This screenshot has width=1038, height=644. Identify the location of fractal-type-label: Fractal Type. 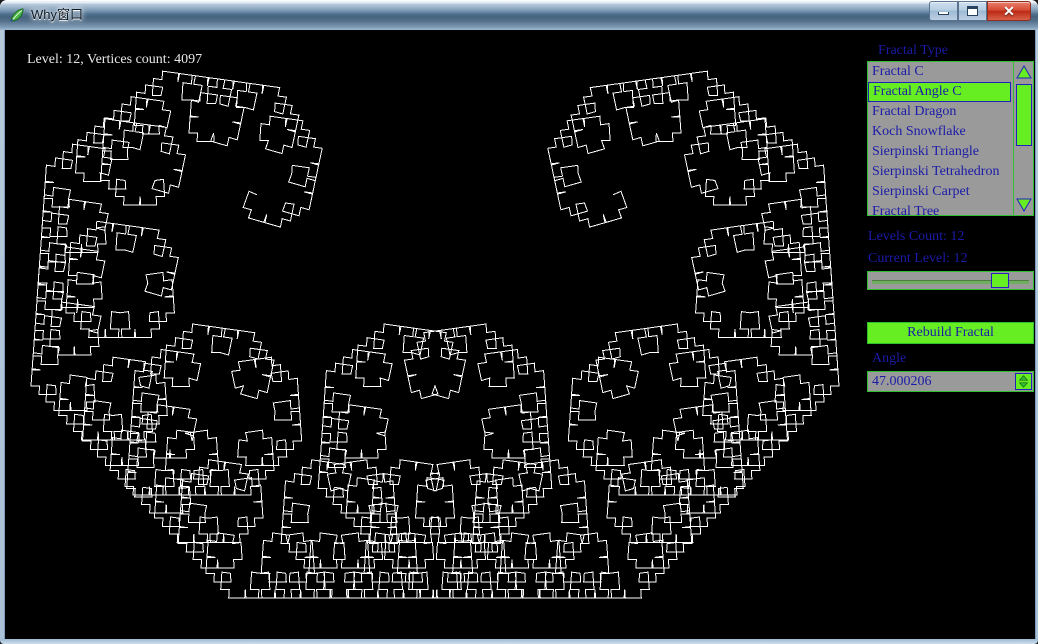
(913, 50).